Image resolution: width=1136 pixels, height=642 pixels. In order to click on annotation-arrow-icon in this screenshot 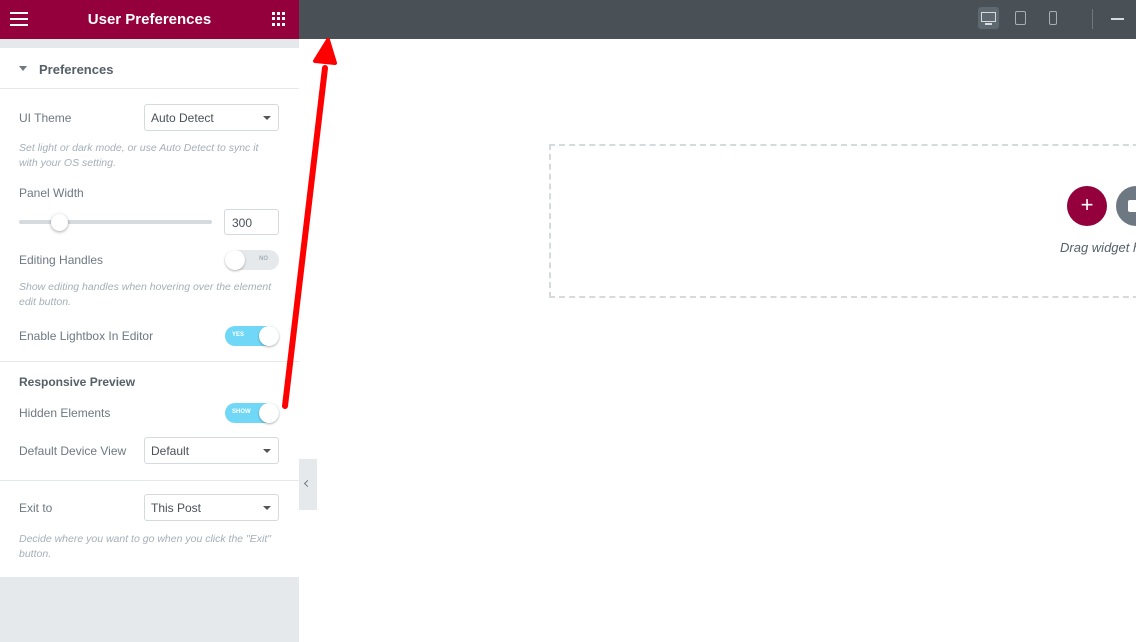, I will do `click(309, 223)`.